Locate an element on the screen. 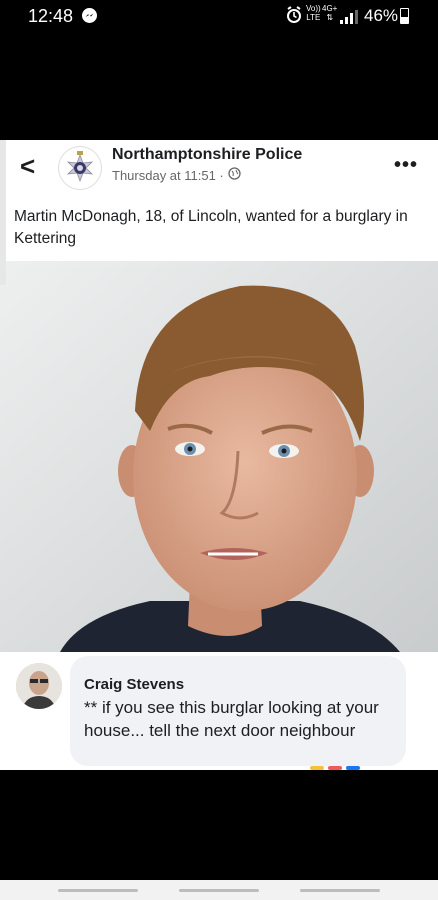 Image resolution: width=438 pixels, height=900 pixels. alarm-icon is located at coordinates (294, 17).